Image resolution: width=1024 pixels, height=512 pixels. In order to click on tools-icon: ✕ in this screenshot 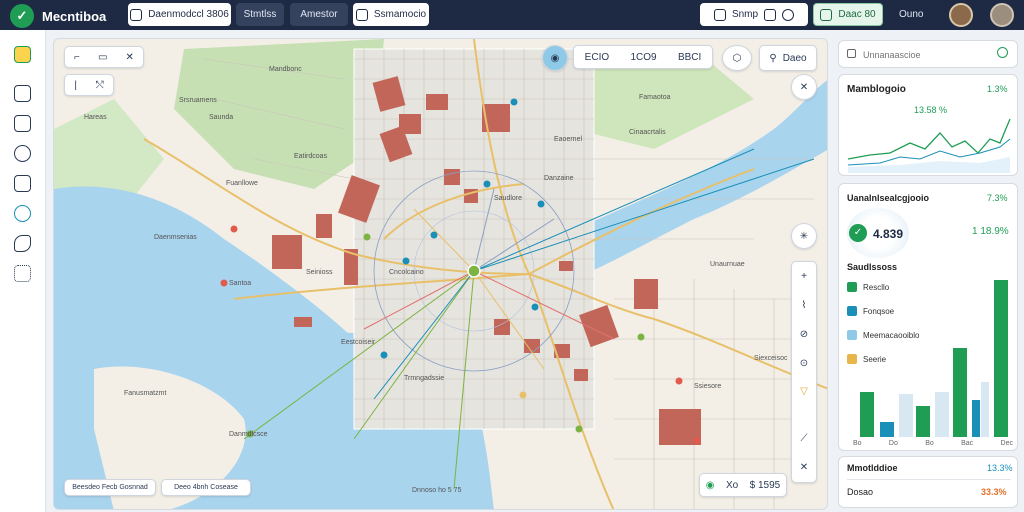, I will do `click(804, 87)`.